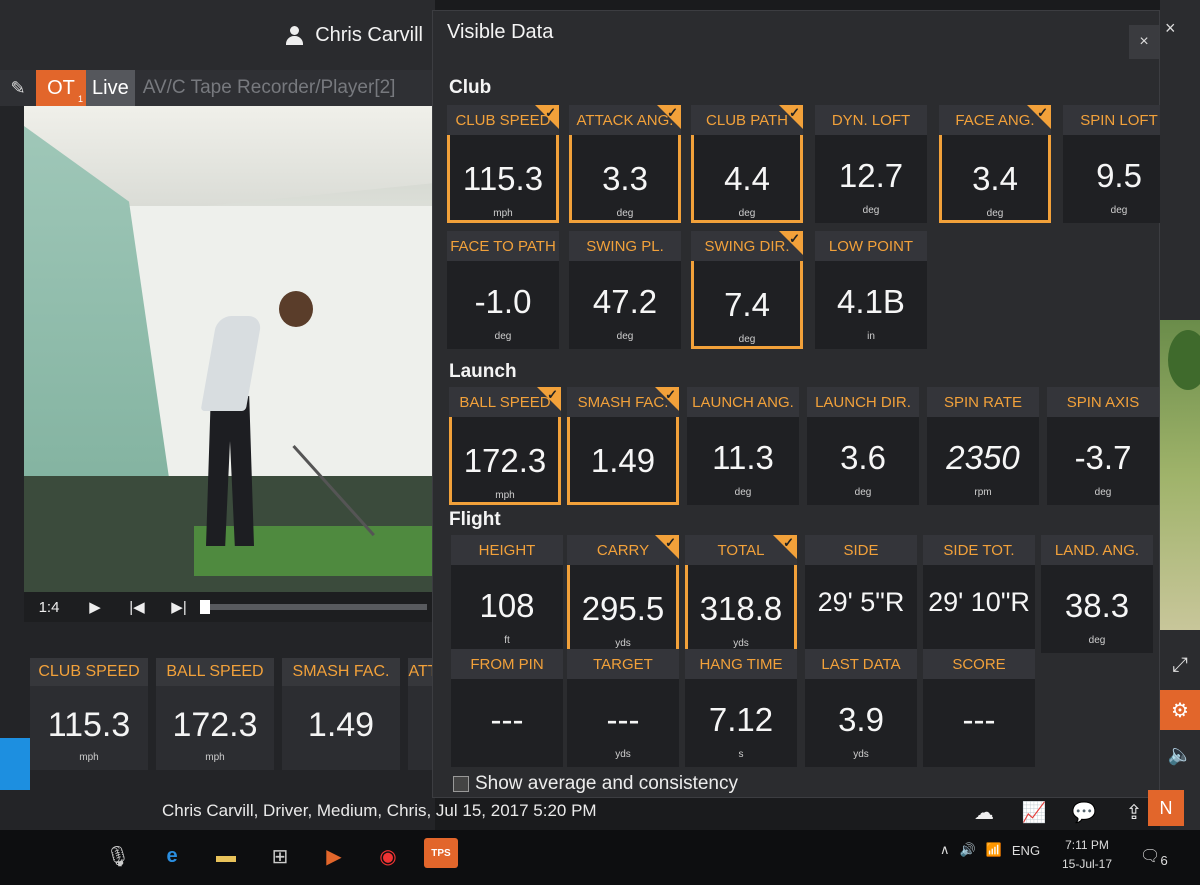  What do you see at coordinates (984, 812) in the screenshot?
I see `cloud-upload-icon: ☁` at bounding box center [984, 812].